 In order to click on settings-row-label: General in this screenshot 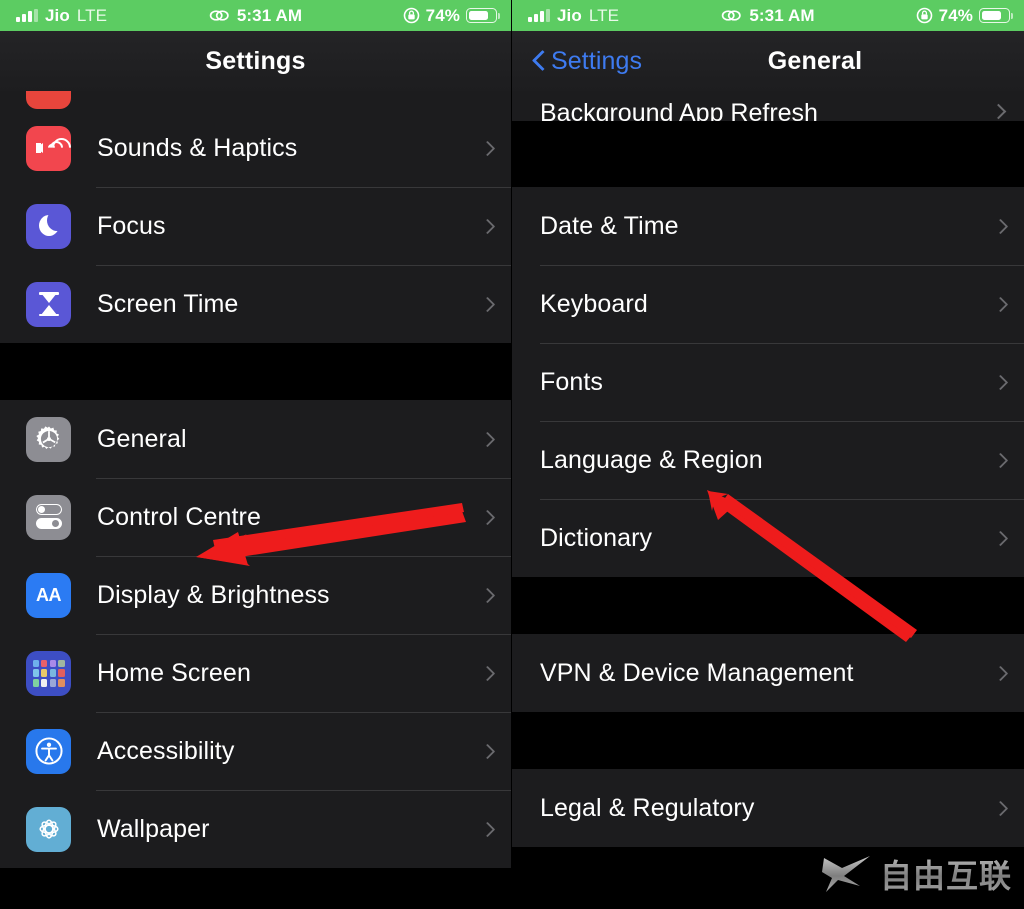, I will do `click(142, 438)`.